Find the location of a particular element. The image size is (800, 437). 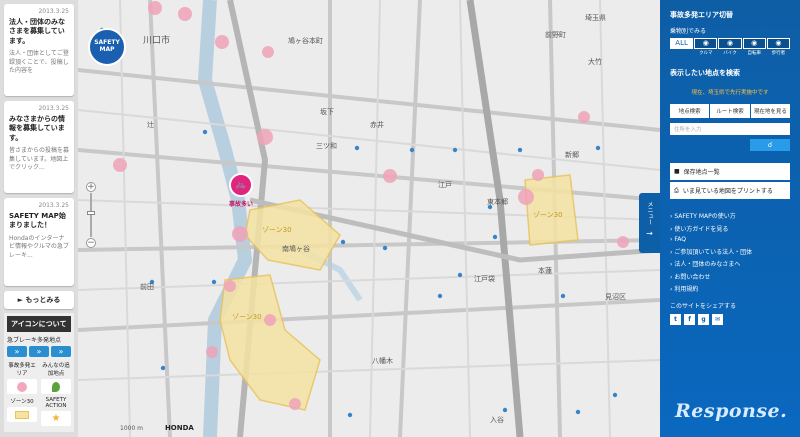

printer-icon: ⎙ is located at coordinates (676, 190).